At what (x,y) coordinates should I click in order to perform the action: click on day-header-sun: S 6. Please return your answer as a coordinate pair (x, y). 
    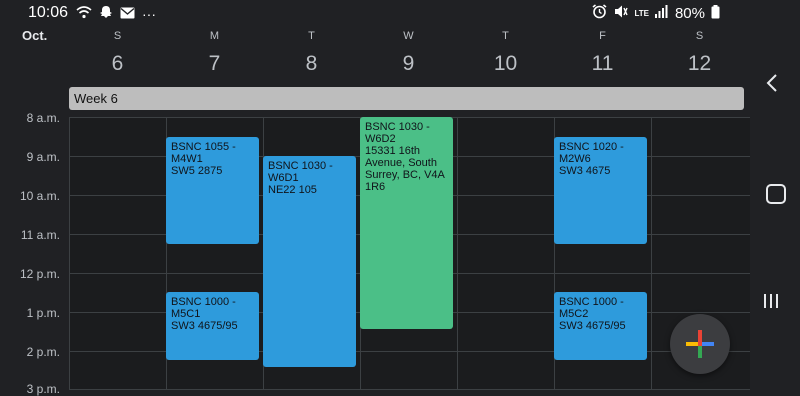
    Looking at the image, I should click on (117, 52).